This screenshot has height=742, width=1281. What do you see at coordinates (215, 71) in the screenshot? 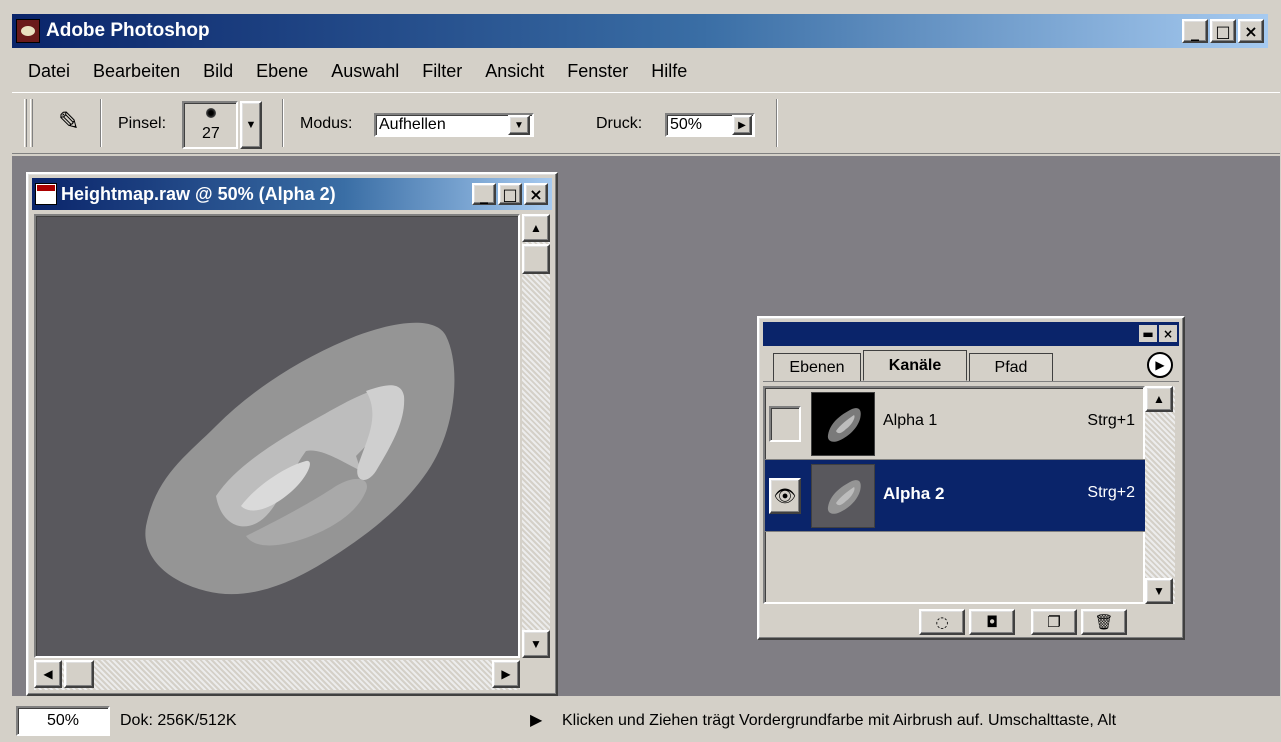
I see `menu-bild: Bild` at bounding box center [215, 71].